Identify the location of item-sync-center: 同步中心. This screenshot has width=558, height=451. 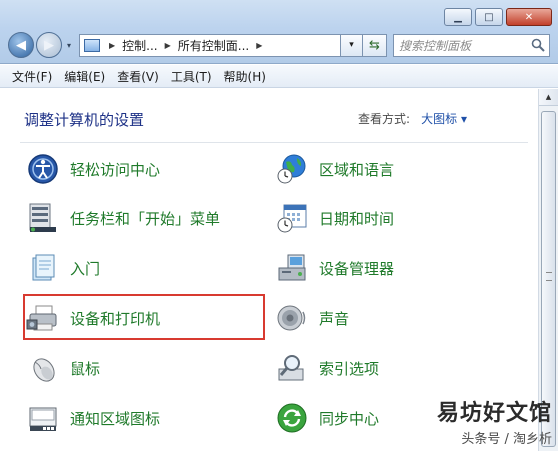
(327, 418).